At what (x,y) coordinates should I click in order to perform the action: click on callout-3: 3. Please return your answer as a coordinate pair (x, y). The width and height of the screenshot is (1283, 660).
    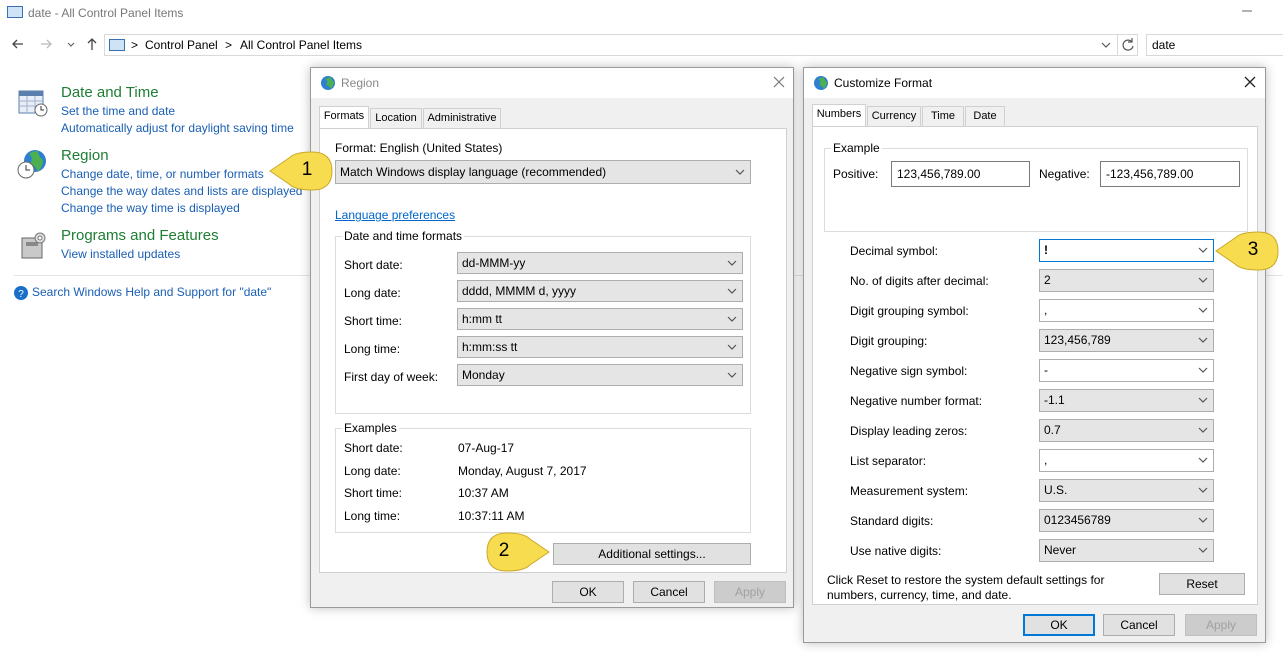
    Looking at the image, I should click on (1247, 251).